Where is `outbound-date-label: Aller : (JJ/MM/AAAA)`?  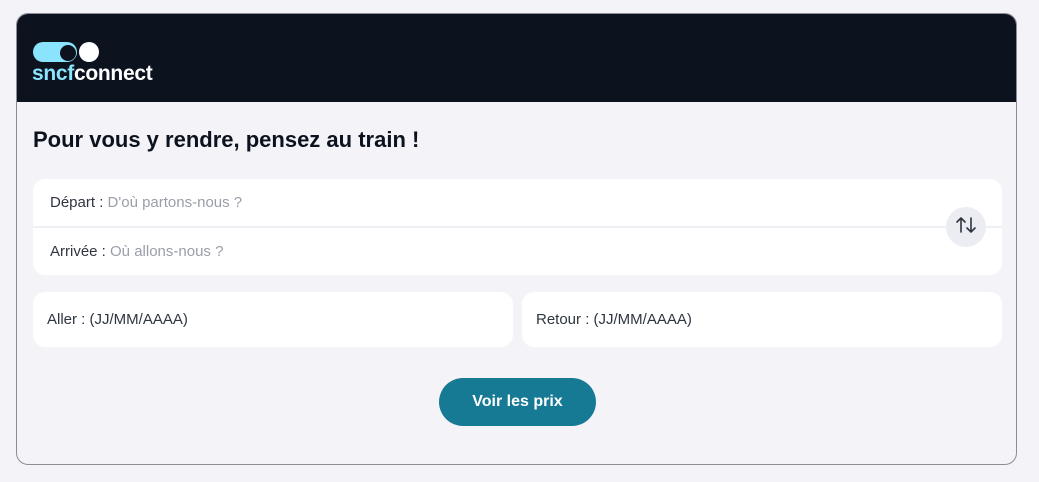
outbound-date-label: Aller : (JJ/MM/AAAA) is located at coordinates (117, 319).